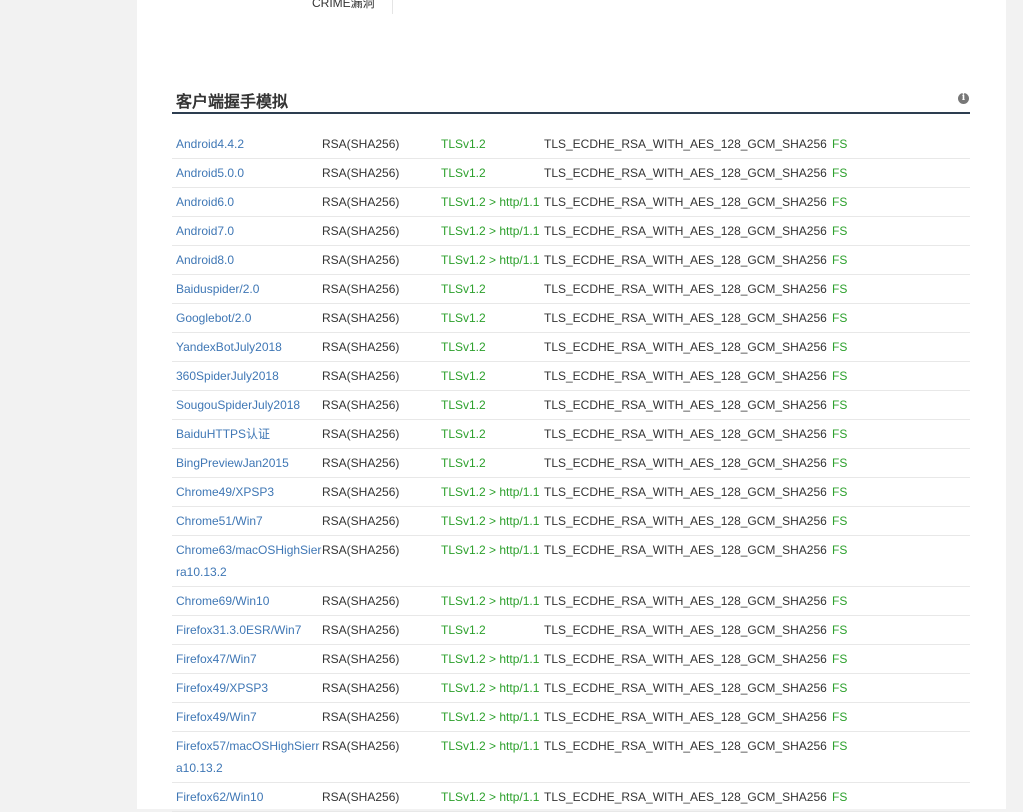  I want to click on client-name-link: BingPreviewJan2015, so click(247, 463).